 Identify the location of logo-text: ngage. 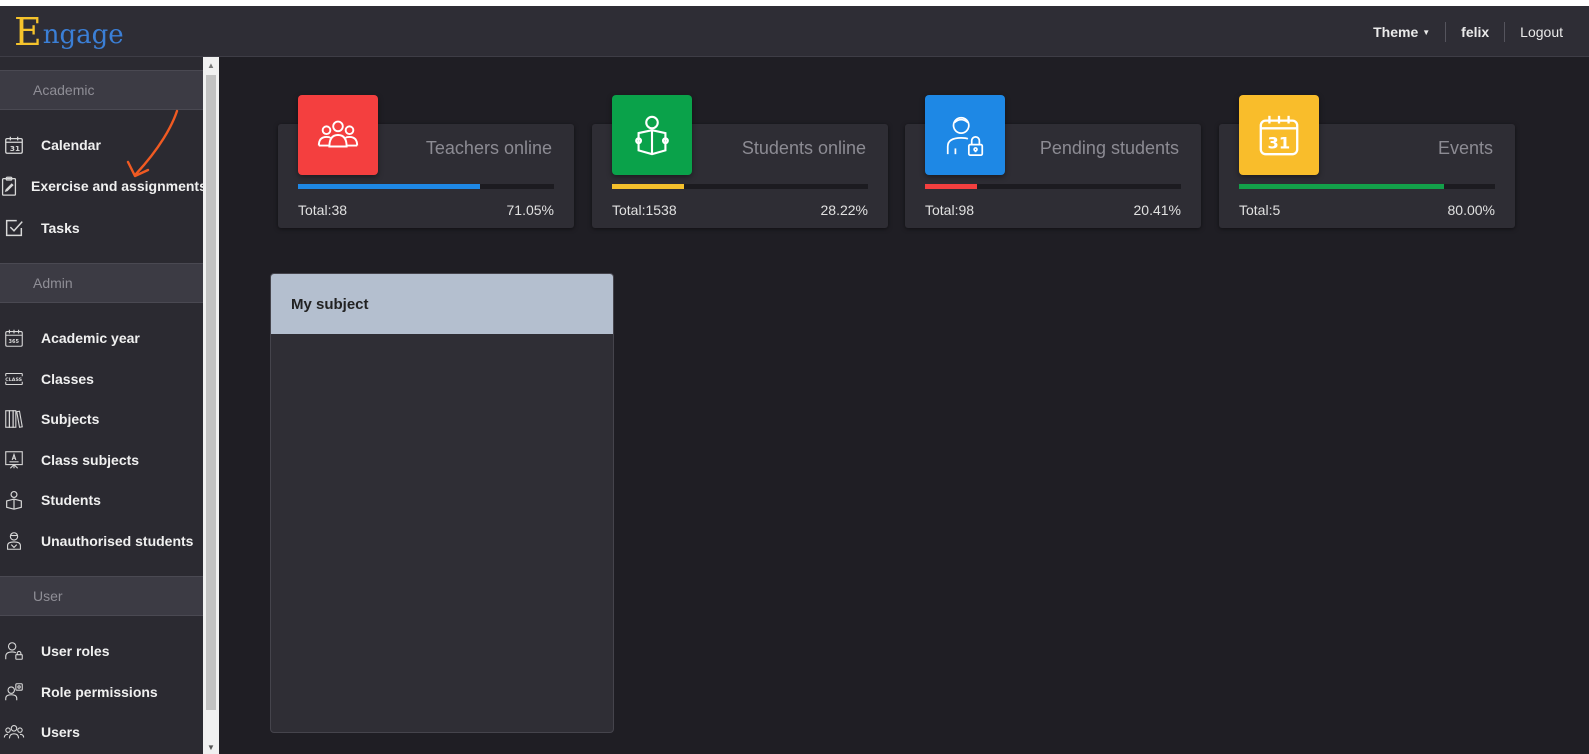
(83, 35).